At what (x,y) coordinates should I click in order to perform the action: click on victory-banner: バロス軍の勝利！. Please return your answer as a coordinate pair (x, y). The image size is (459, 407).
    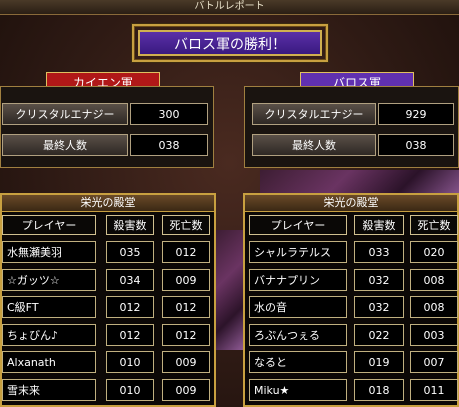
    Looking at the image, I should click on (230, 43).